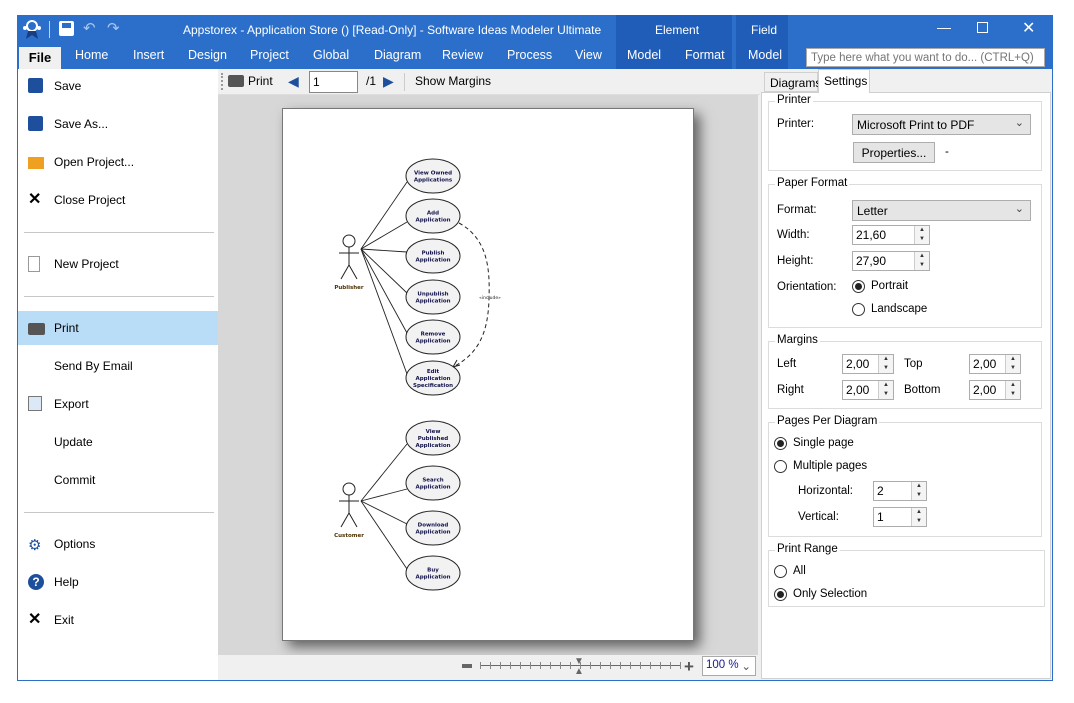 The width and height of the screenshot is (1074, 703). I want to click on tab-settings: Settings, so click(844, 81).